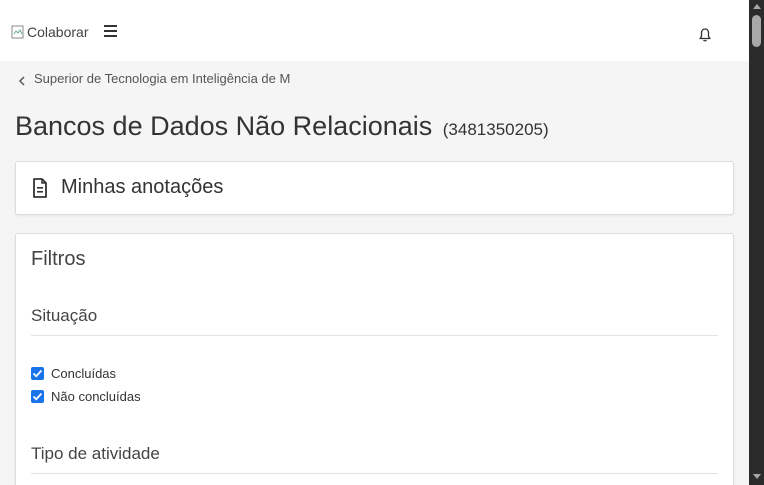  Describe the element at coordinates (374, 188) in the screenshot. I see `notes-card: Minhas anotações` at that location.